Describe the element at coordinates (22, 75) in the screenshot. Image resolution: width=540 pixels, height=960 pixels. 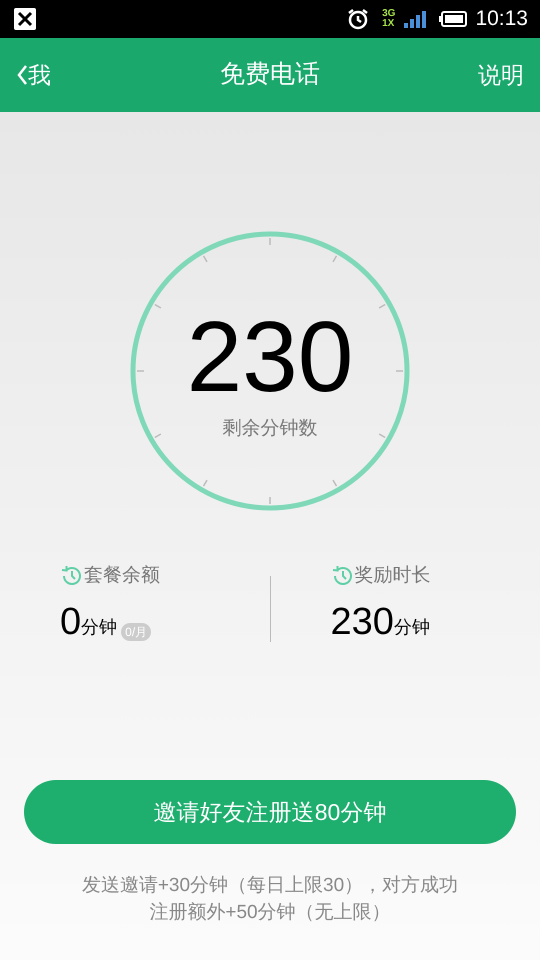
I see `chevron-left-icon` at that location.